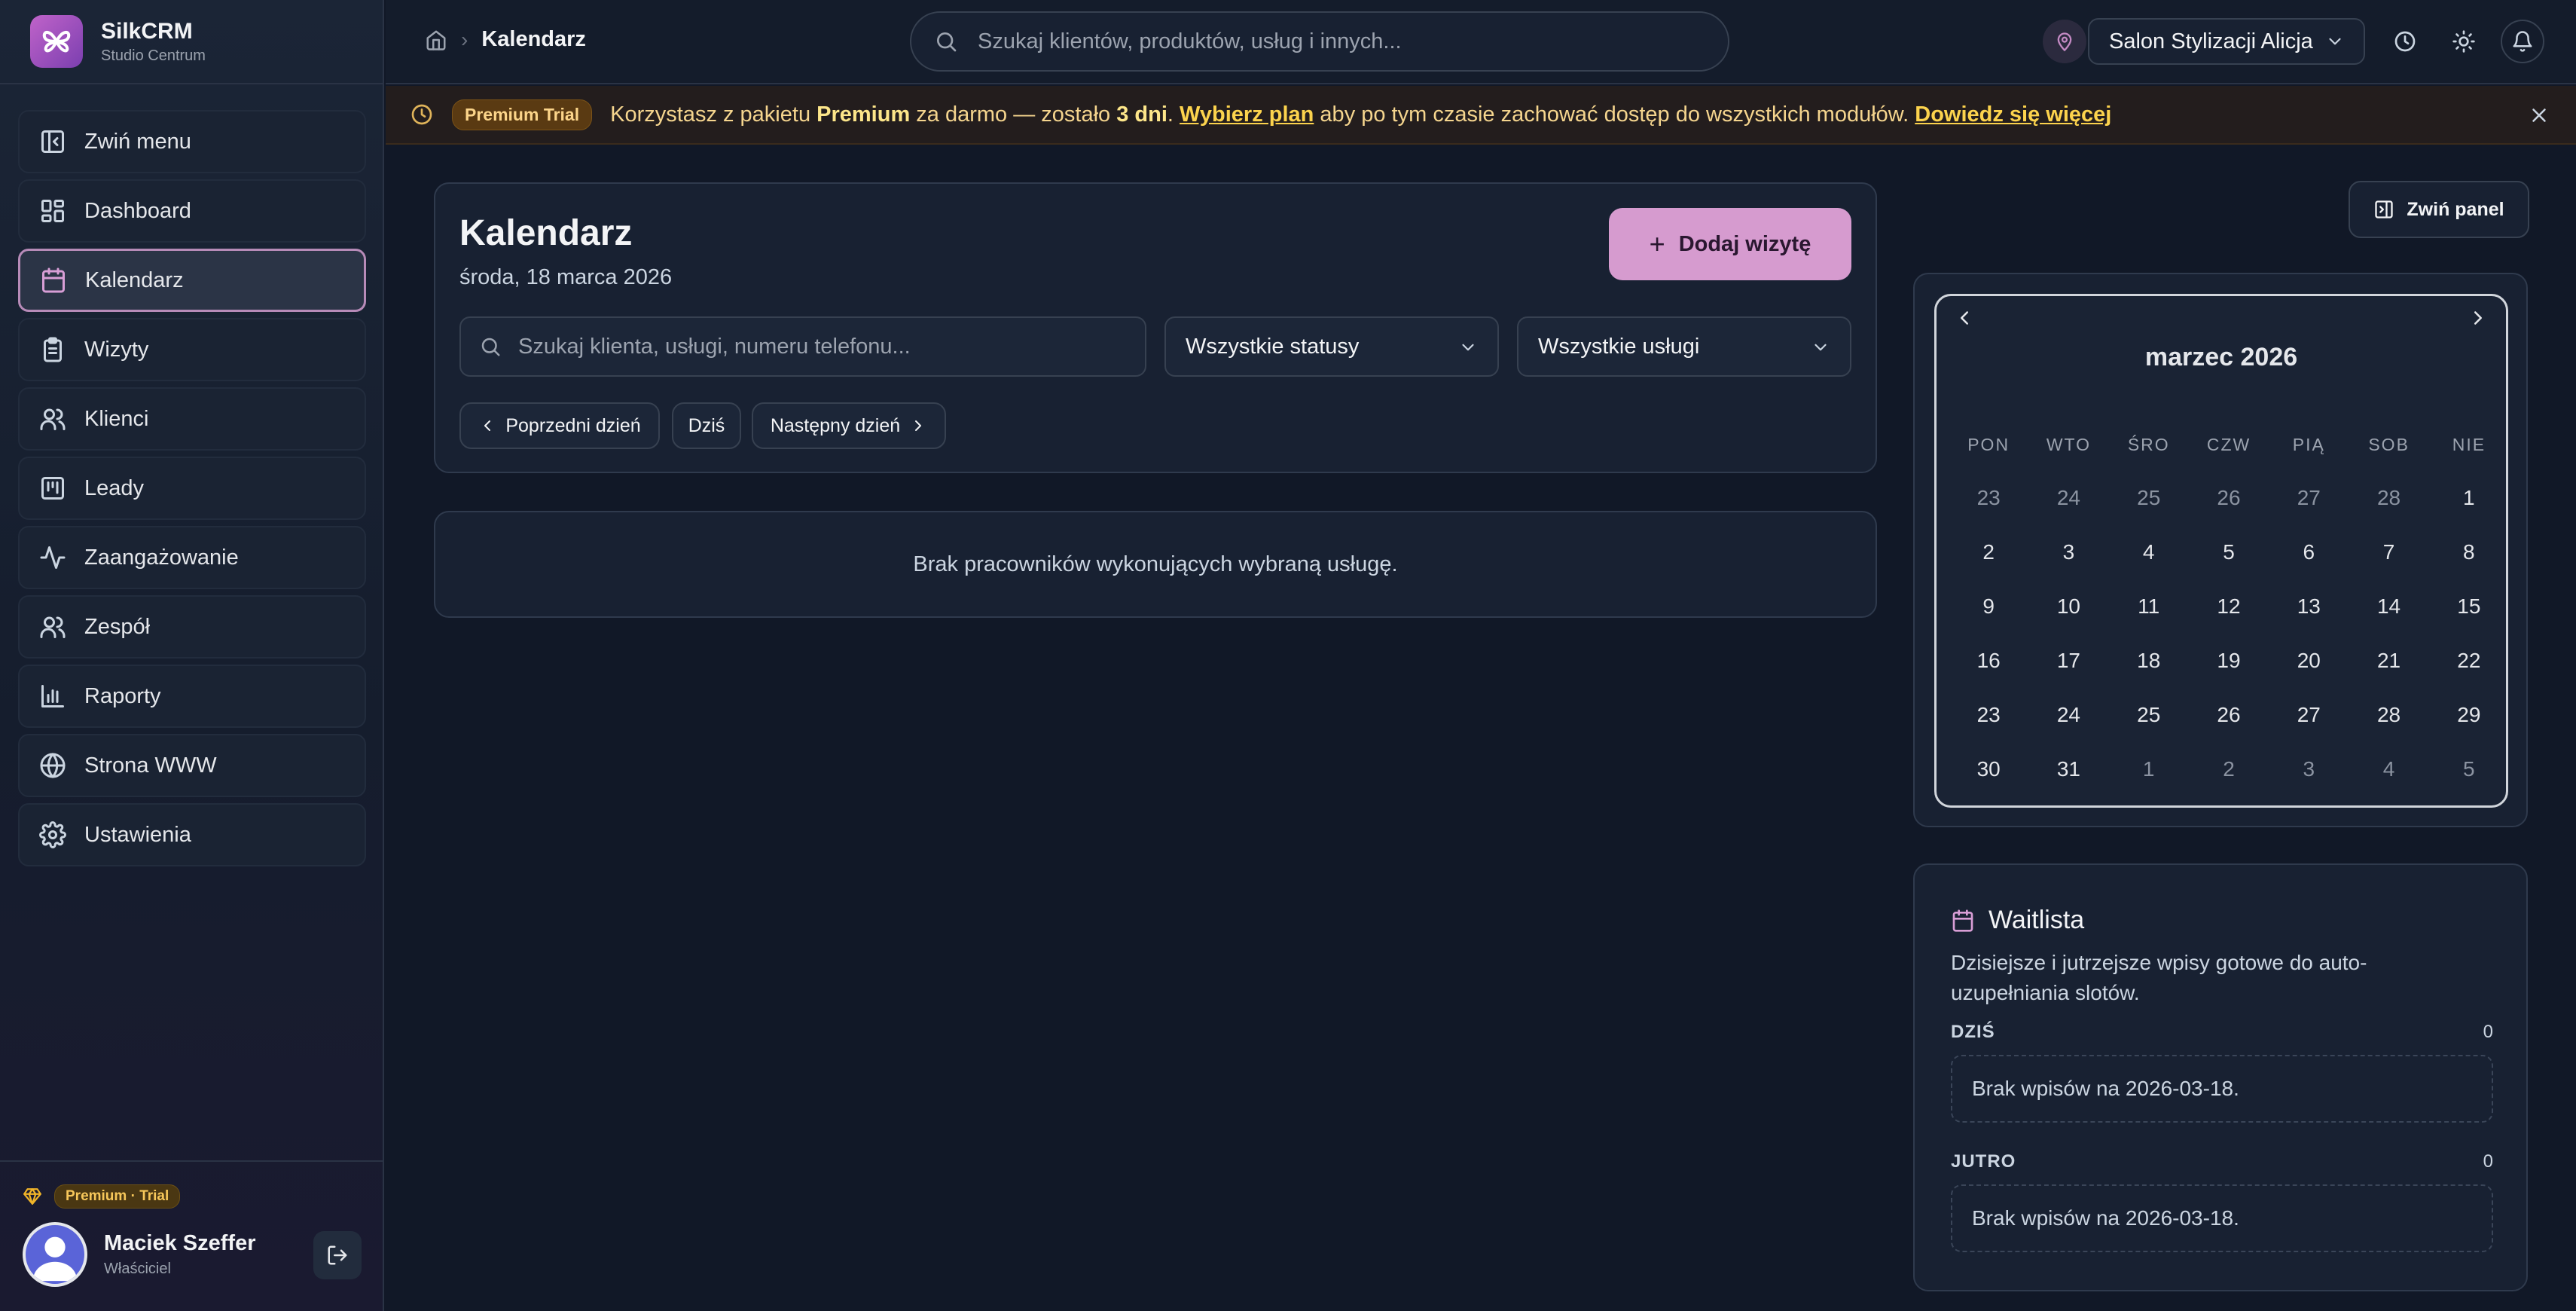 Image resolution: width=2576 pixels, height=1311 pixels. I want to click on theme-toggle-button, so click(2464, 41).